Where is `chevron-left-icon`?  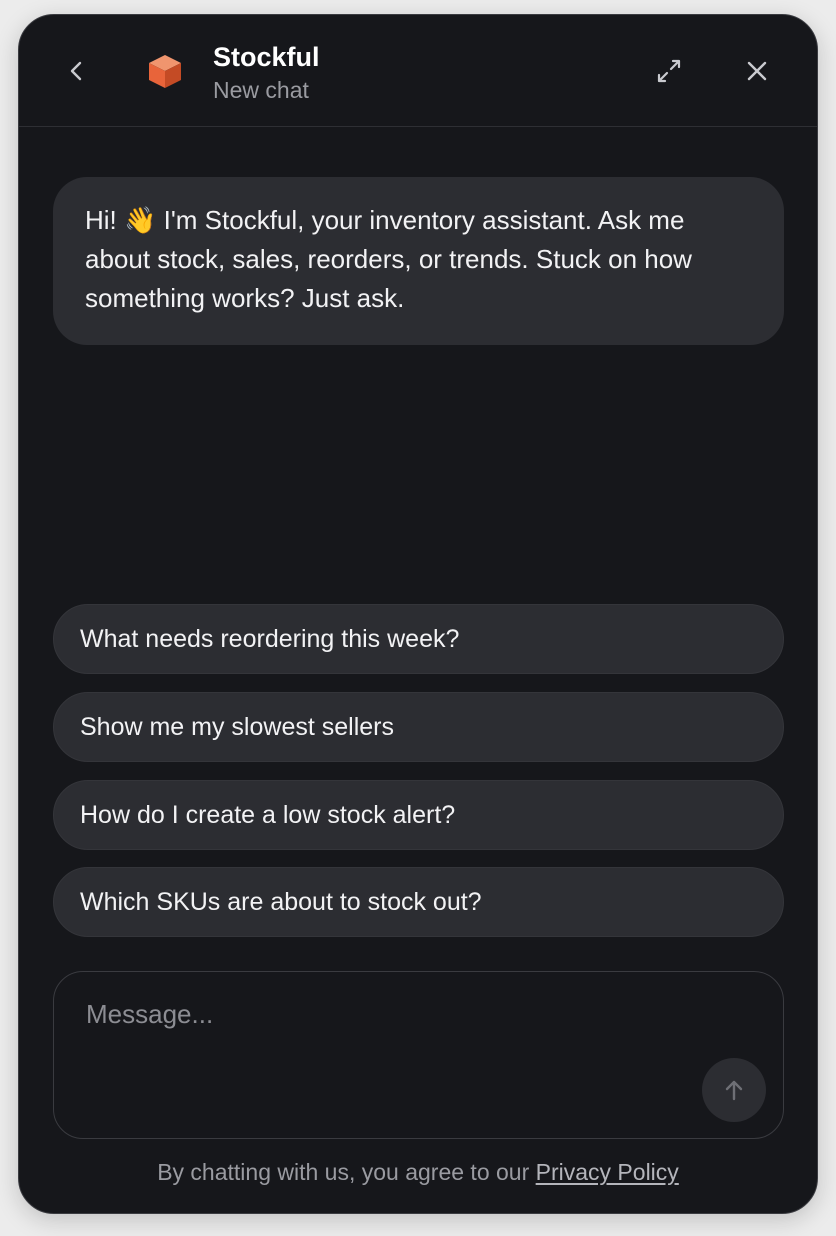 chevron-left-icon is located at coordinates (76, 71).